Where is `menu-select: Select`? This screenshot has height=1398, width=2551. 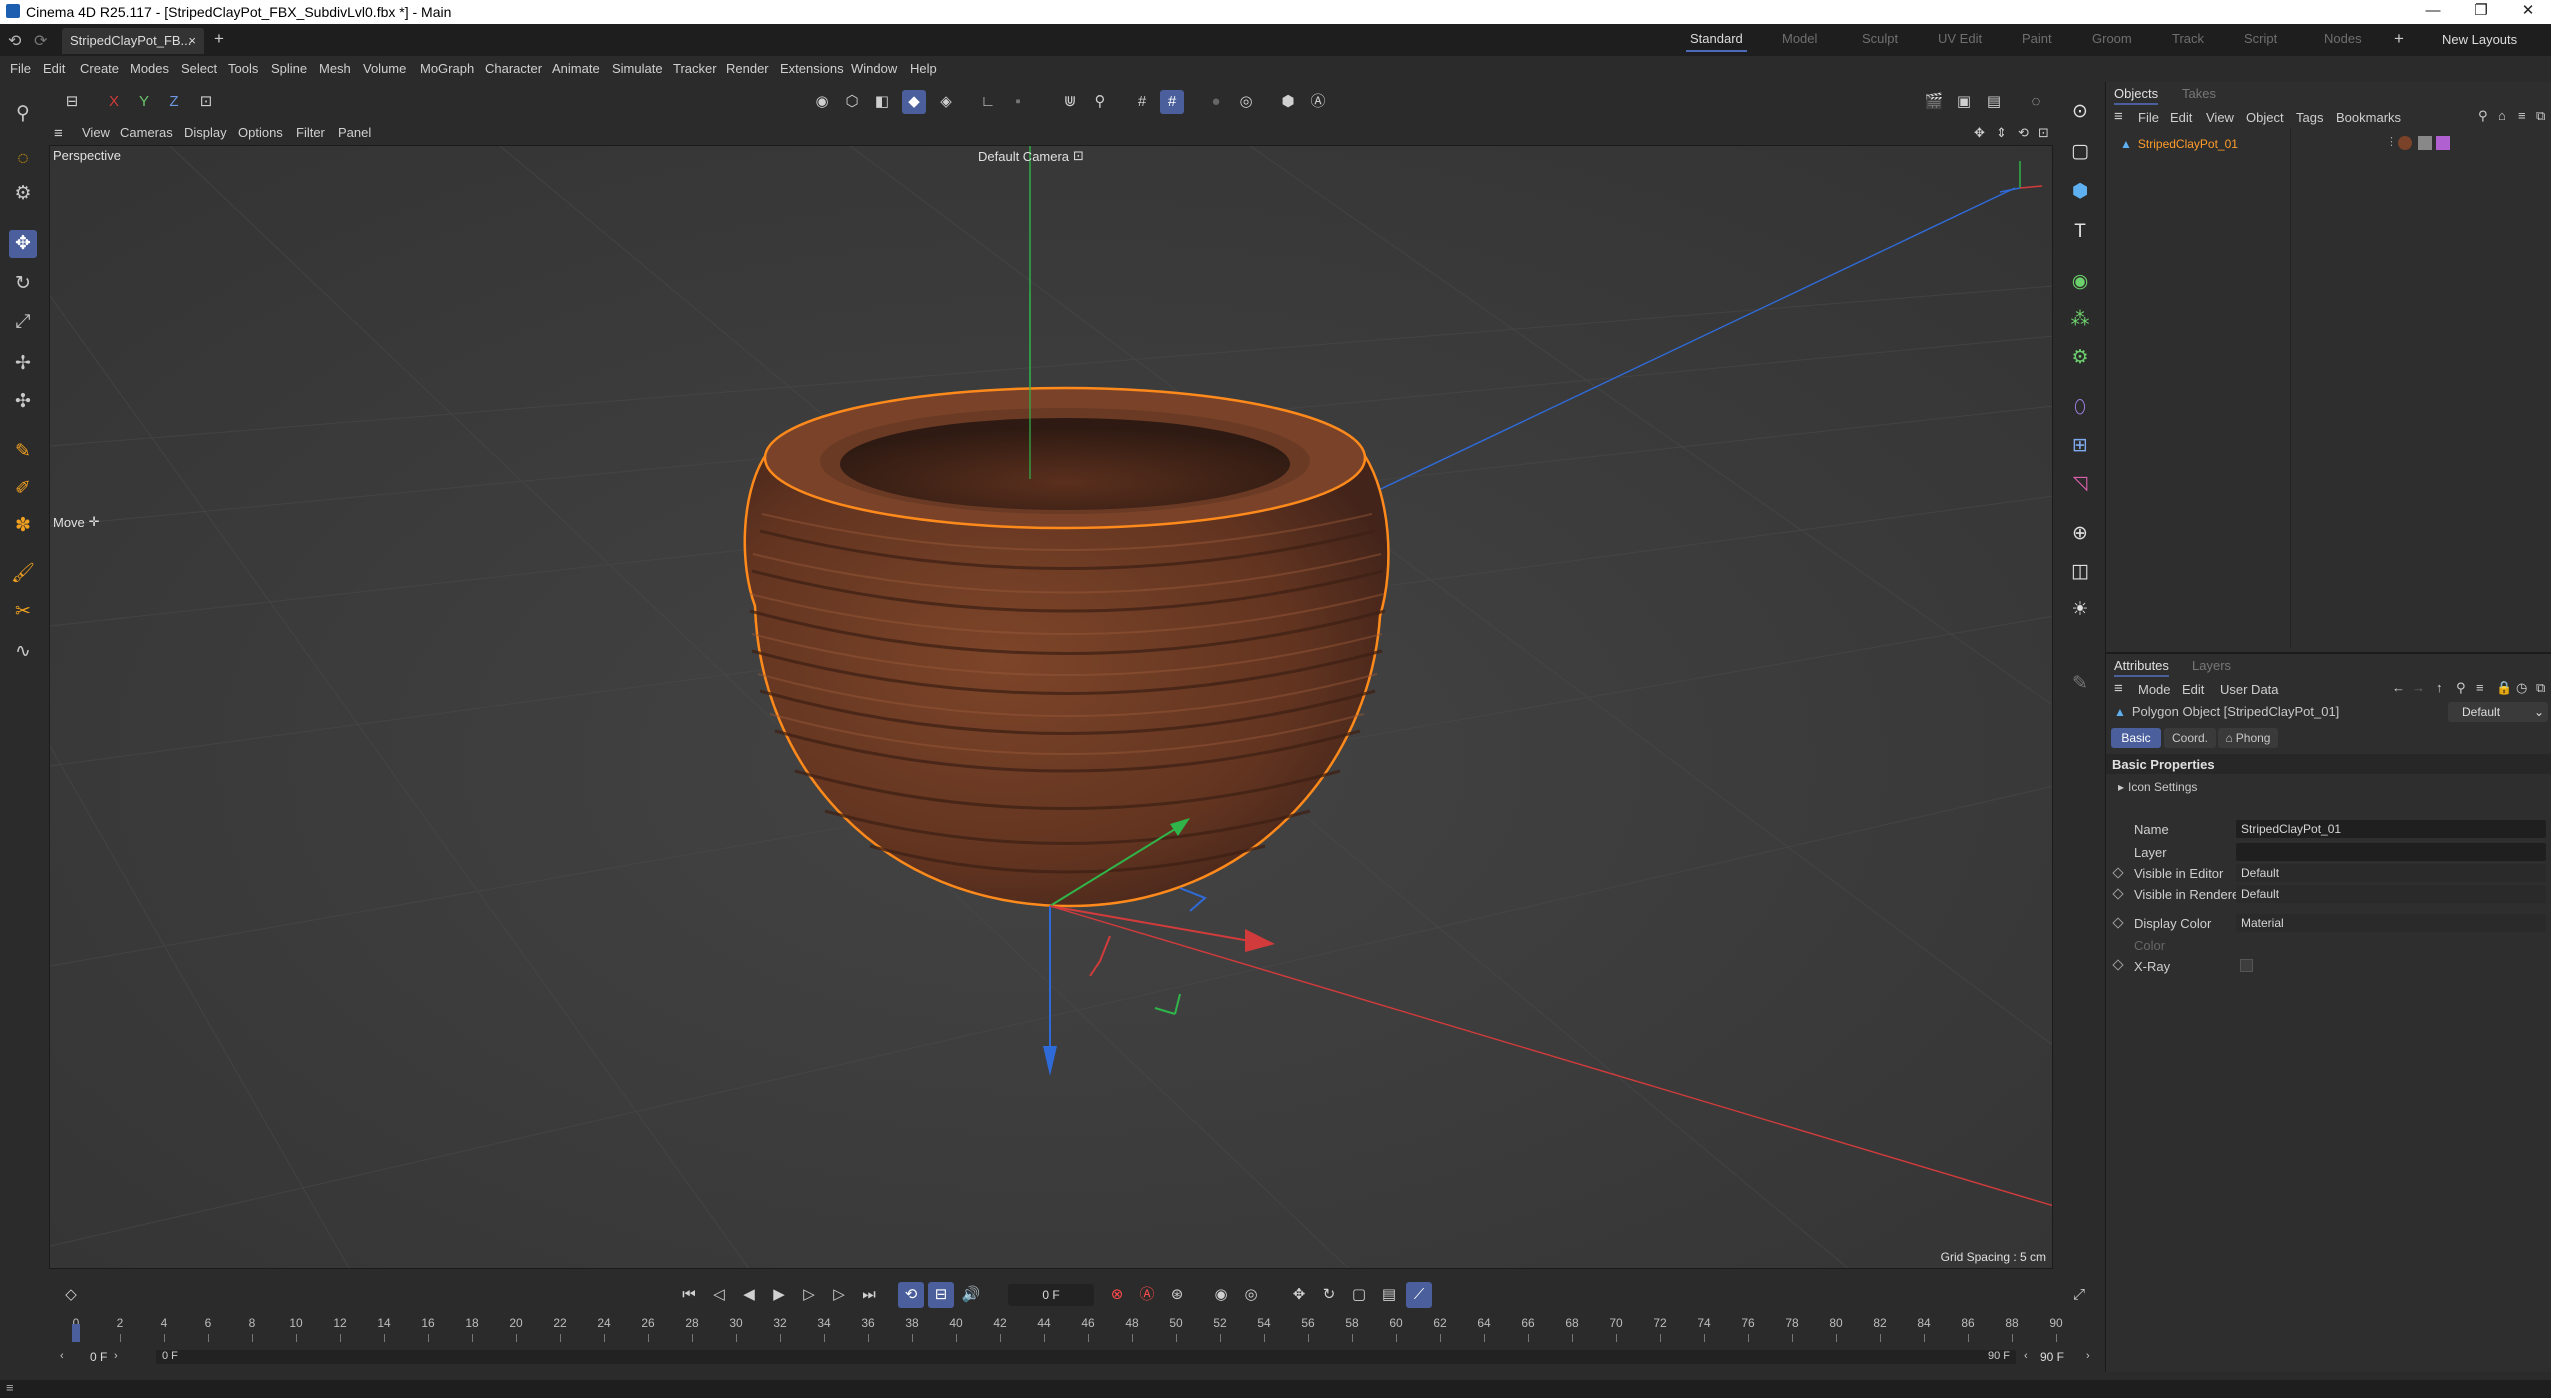
menu-select: Select is located at coordinates (199, 68).